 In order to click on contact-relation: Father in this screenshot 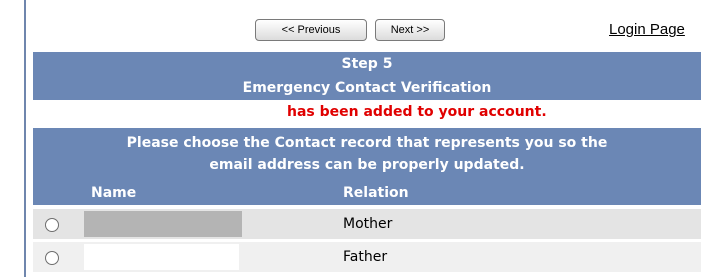, I will do `click(365, 257)`.